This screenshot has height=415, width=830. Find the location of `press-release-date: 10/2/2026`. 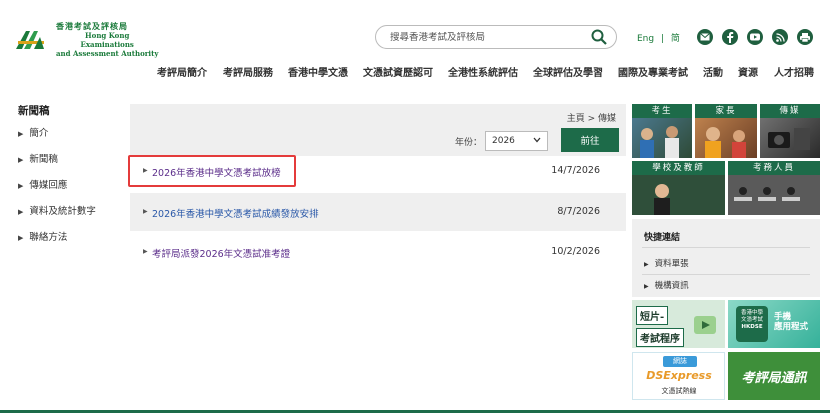

press-release-date: 10/2/2026 is located at coordinates (575, 251).